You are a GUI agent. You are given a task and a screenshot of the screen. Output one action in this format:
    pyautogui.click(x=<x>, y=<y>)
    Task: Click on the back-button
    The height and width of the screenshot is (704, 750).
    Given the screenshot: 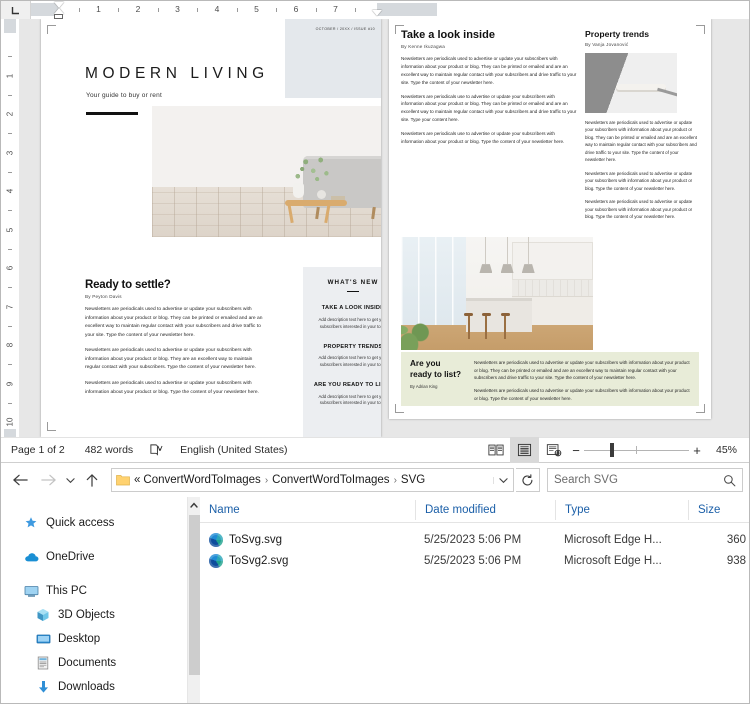 What is the action you would take?
    pyautogui.click(x=20, y=480)
    